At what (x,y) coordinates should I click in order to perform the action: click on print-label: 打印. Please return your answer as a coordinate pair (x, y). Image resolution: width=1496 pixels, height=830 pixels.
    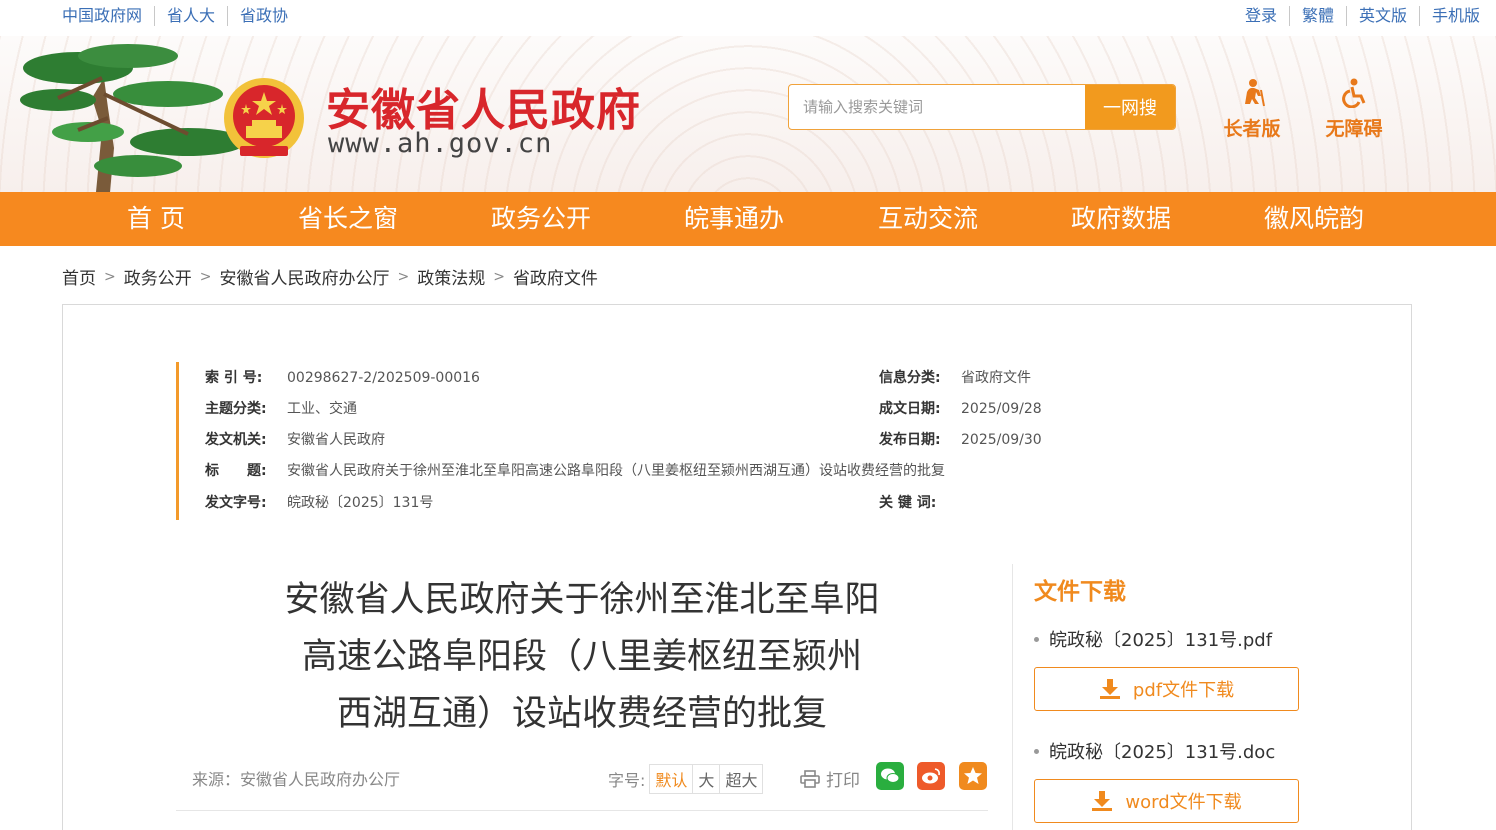
    Looking at the image, I should click on (843, 781).